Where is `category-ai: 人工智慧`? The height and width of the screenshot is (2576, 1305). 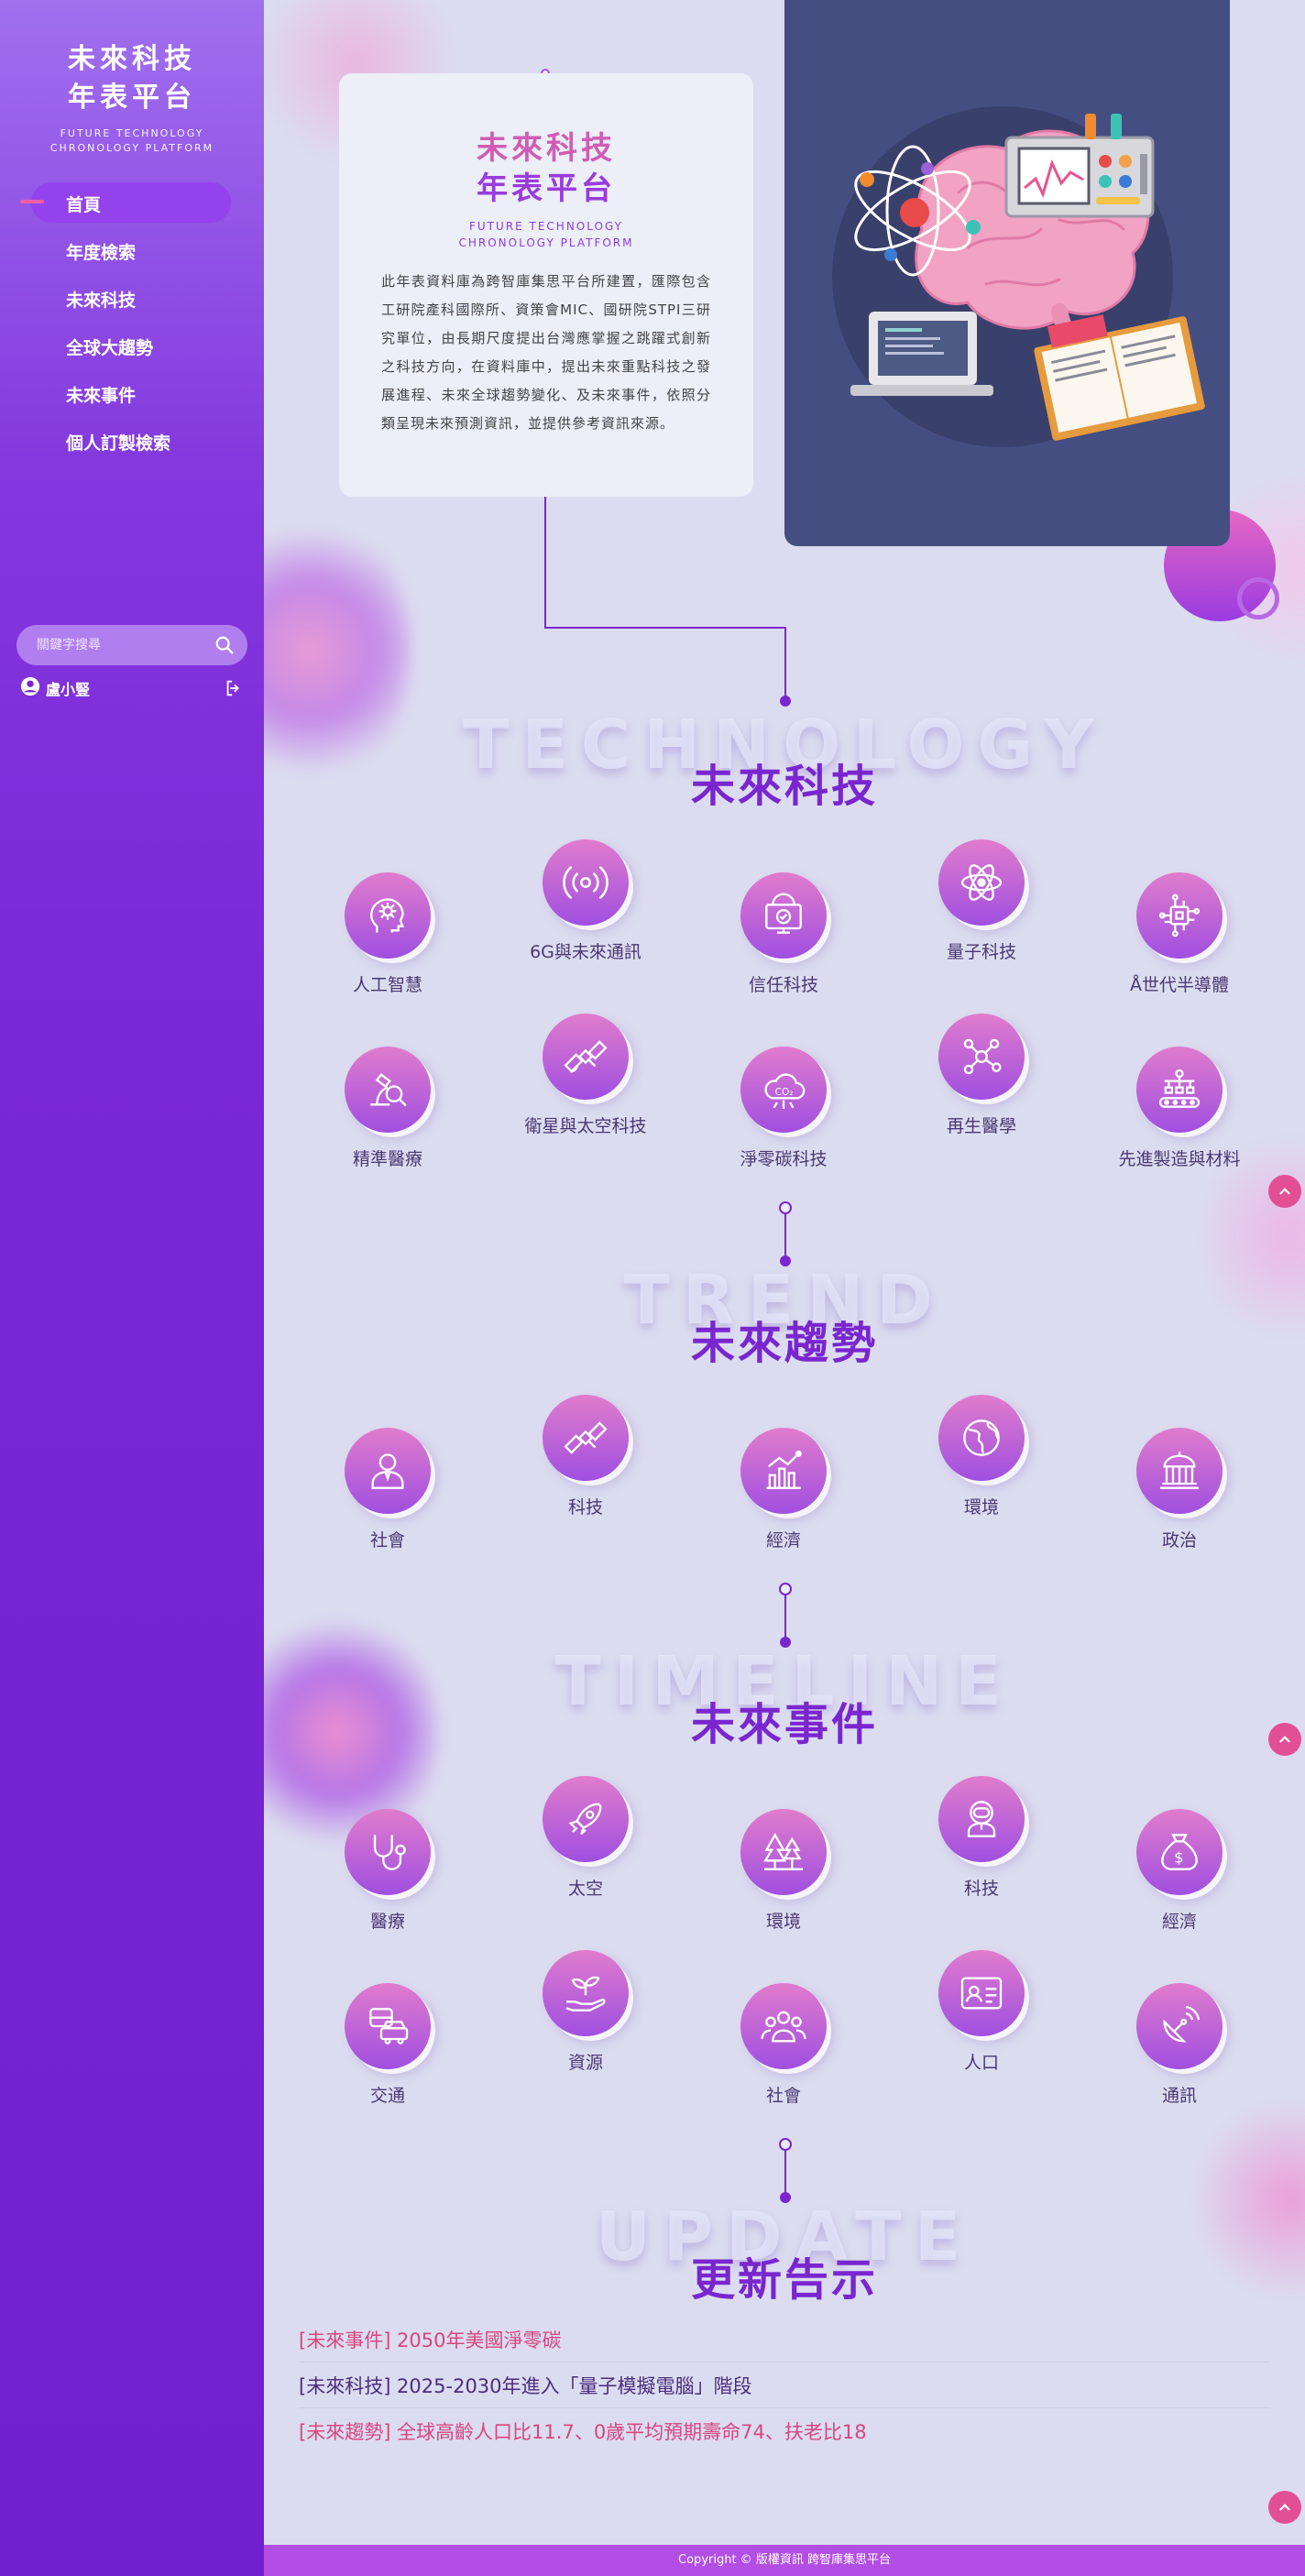 category-ai: 人工智慧 is located at coordinates (387, 934).